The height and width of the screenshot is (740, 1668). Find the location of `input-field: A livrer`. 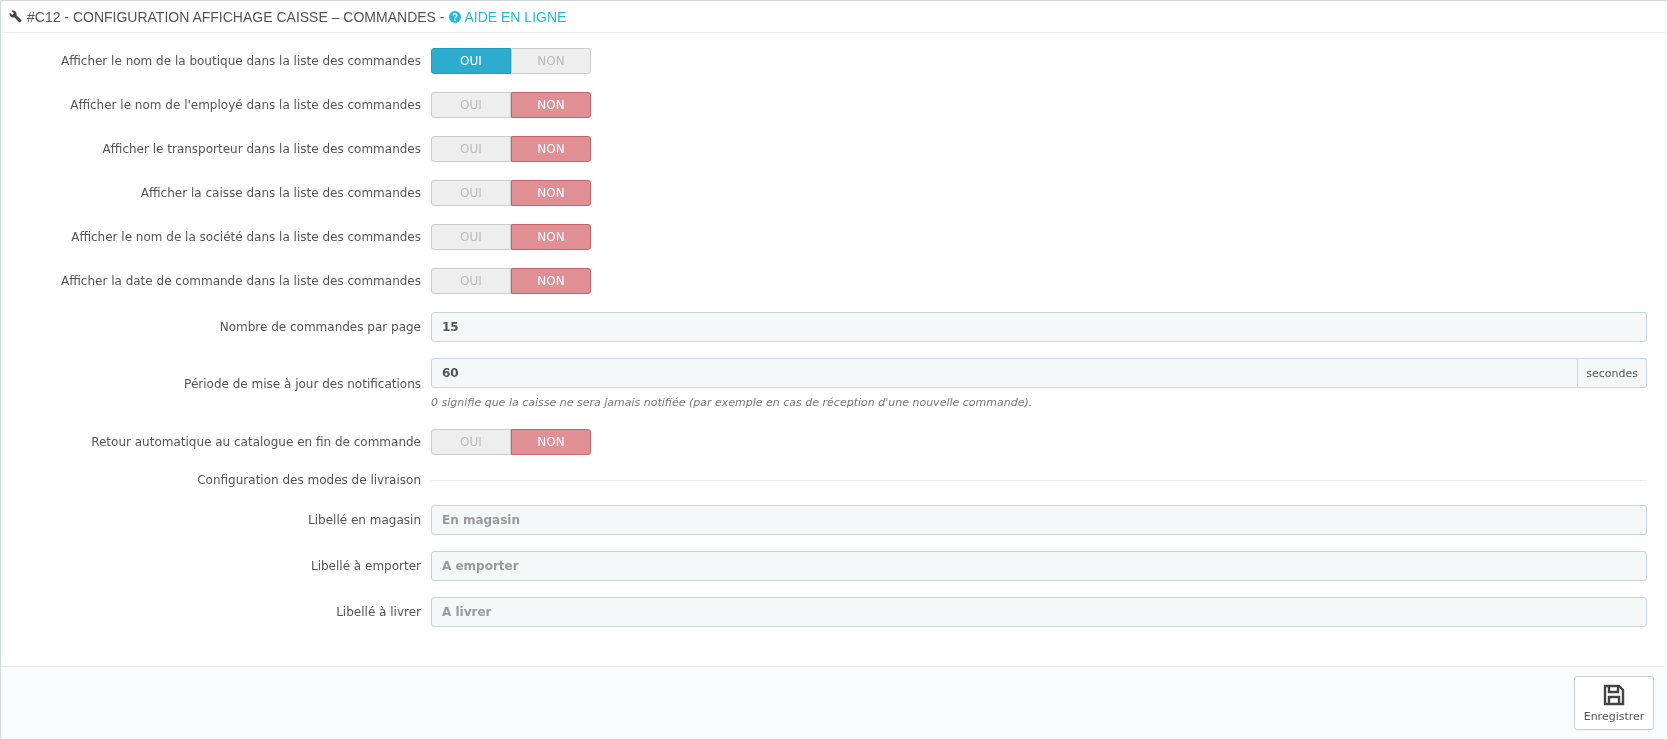

input-field: A livrer is located at coordinates (1039, 612).